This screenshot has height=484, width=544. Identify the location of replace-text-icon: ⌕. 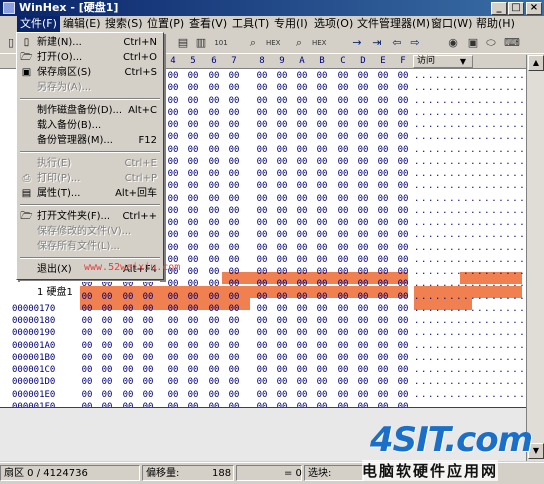
(299, 43).